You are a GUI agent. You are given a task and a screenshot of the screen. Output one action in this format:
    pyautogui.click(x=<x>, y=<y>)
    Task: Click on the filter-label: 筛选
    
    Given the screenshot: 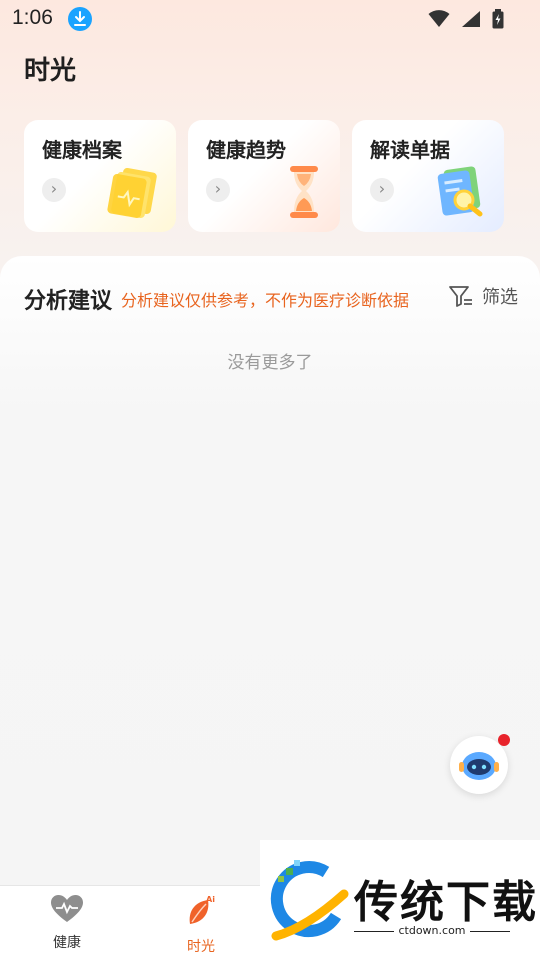 What is the action you would take?
    pyautogui.click(x=500, y=297)
    